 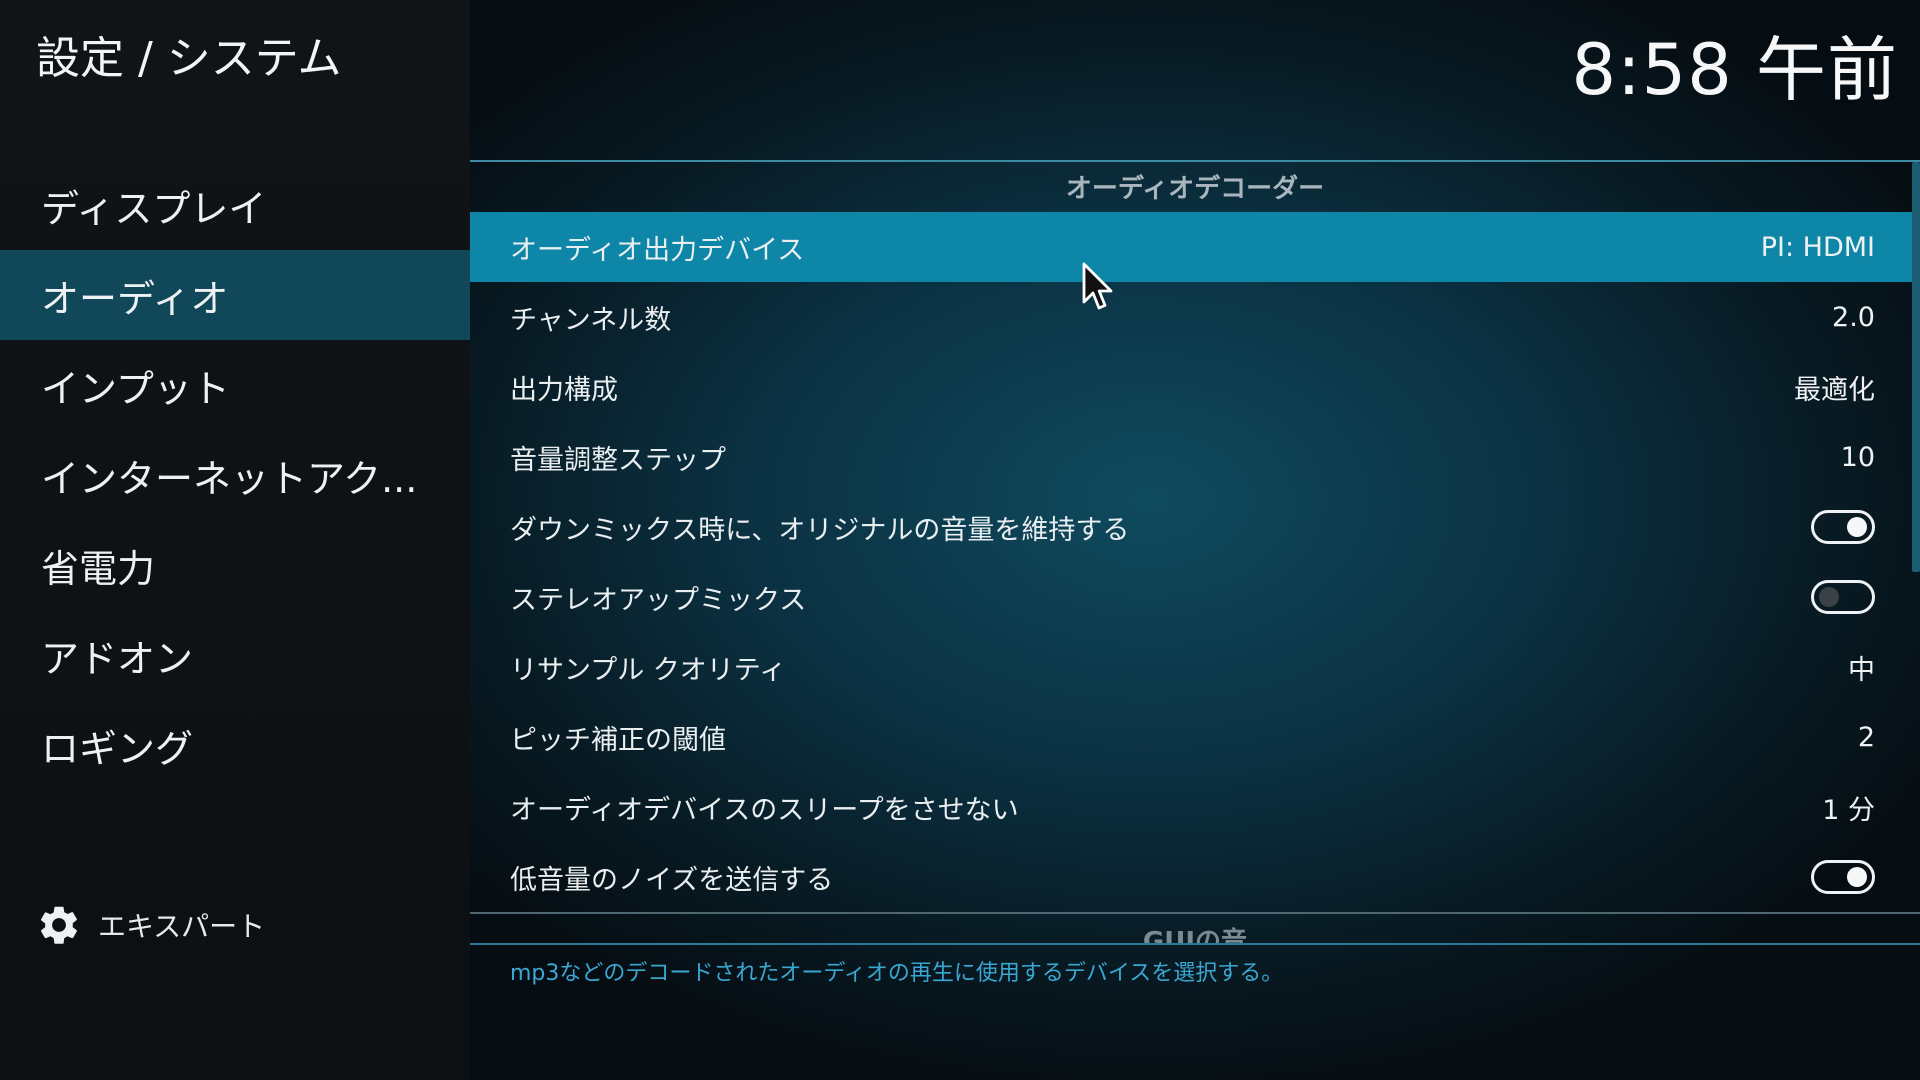 What do you see at coordinates (1192, 317) in the screenshot?
I see `setting-number-of-channels: チャンネル数 2.0` at bounding box center [1192, 317].